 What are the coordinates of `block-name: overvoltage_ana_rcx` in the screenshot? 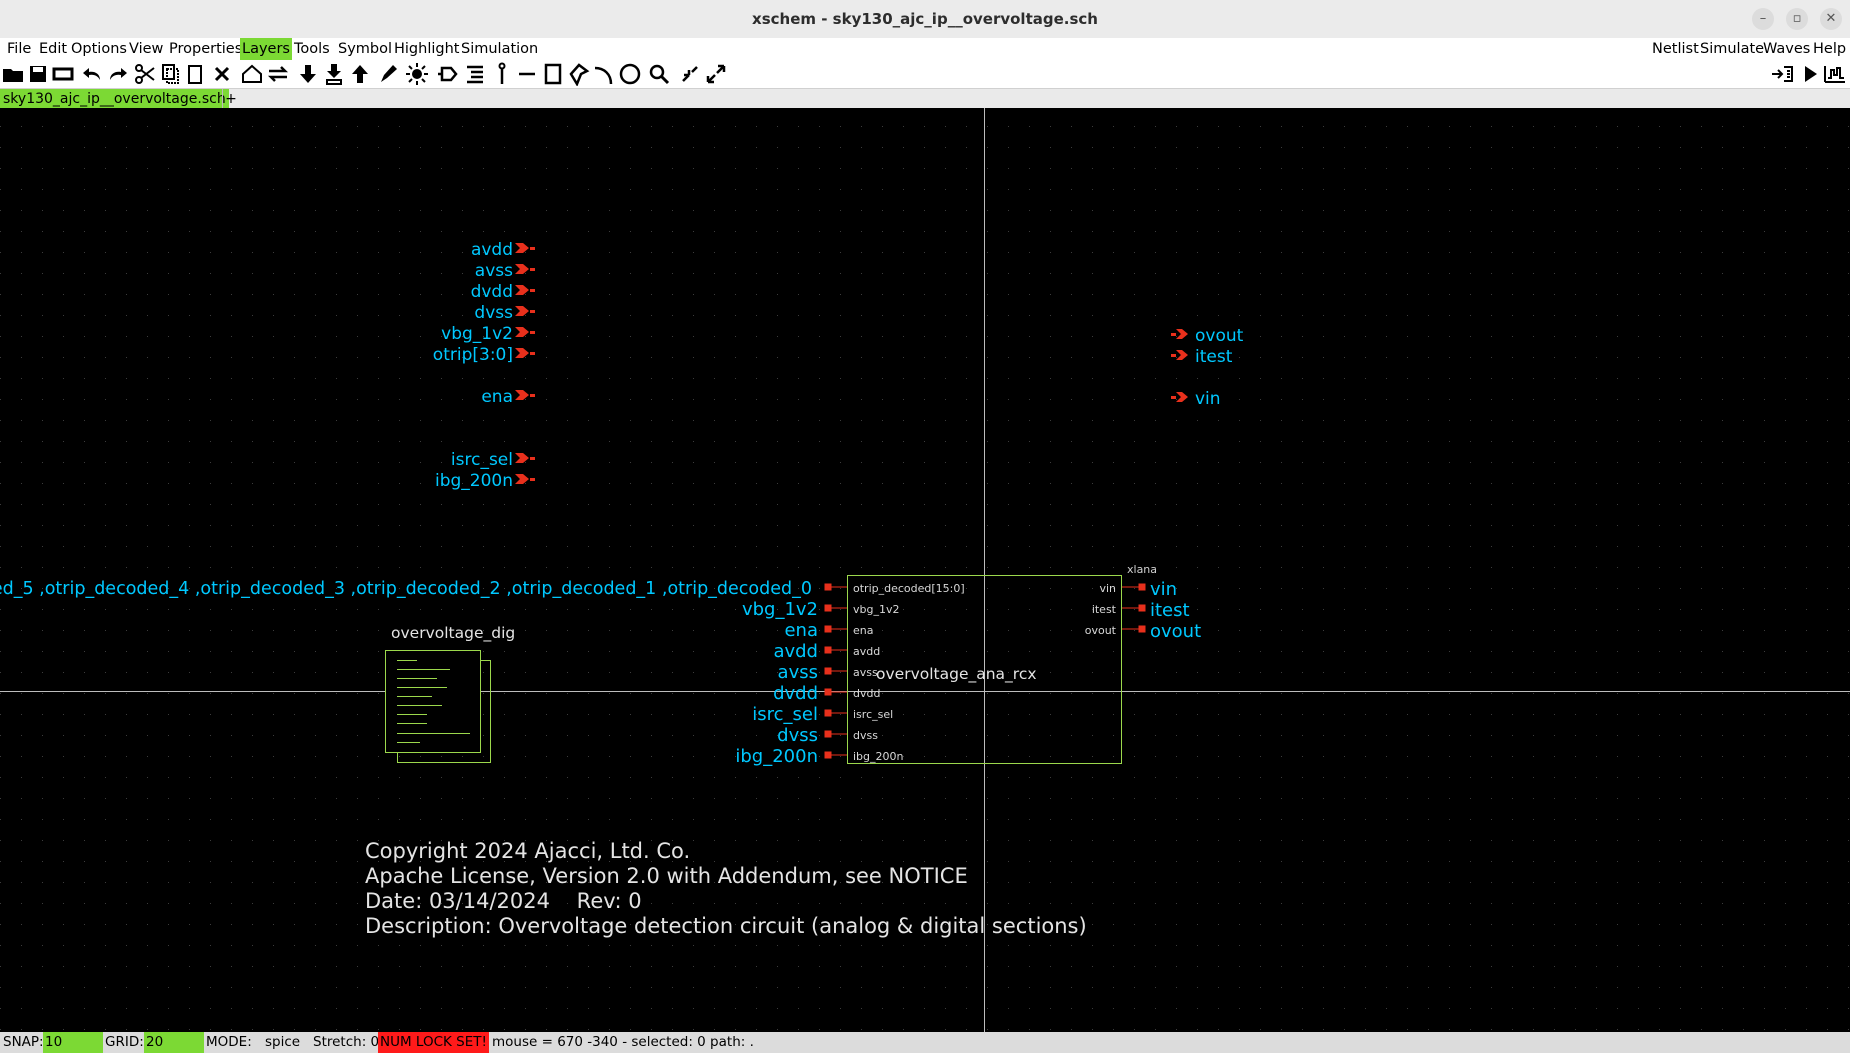 It's located at (956, 674).